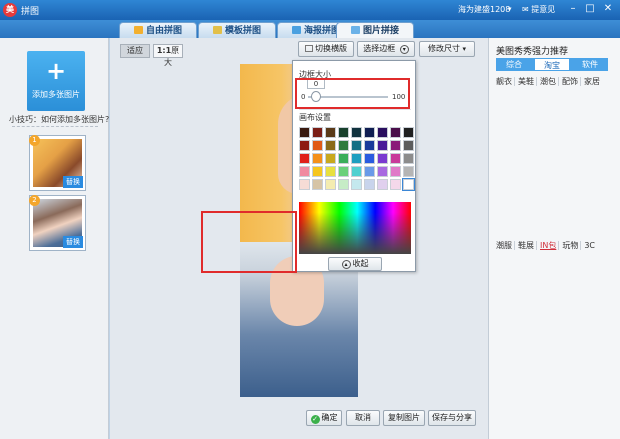 This screenshot has height=439, width=620. Describe the element at coordinates (404, 418) in the screenshot. I see `copy-image-button: 复制图片` at that location.